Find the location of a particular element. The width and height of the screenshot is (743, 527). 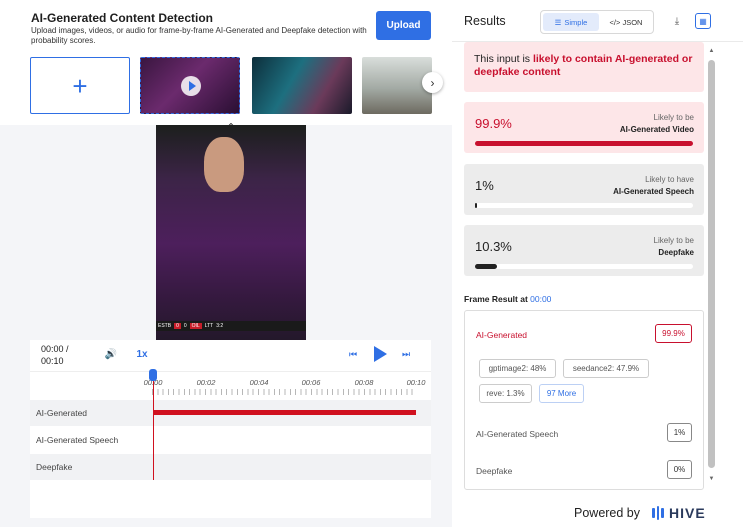

frame-speech-value: 1% is located at coordinates (679, 432).